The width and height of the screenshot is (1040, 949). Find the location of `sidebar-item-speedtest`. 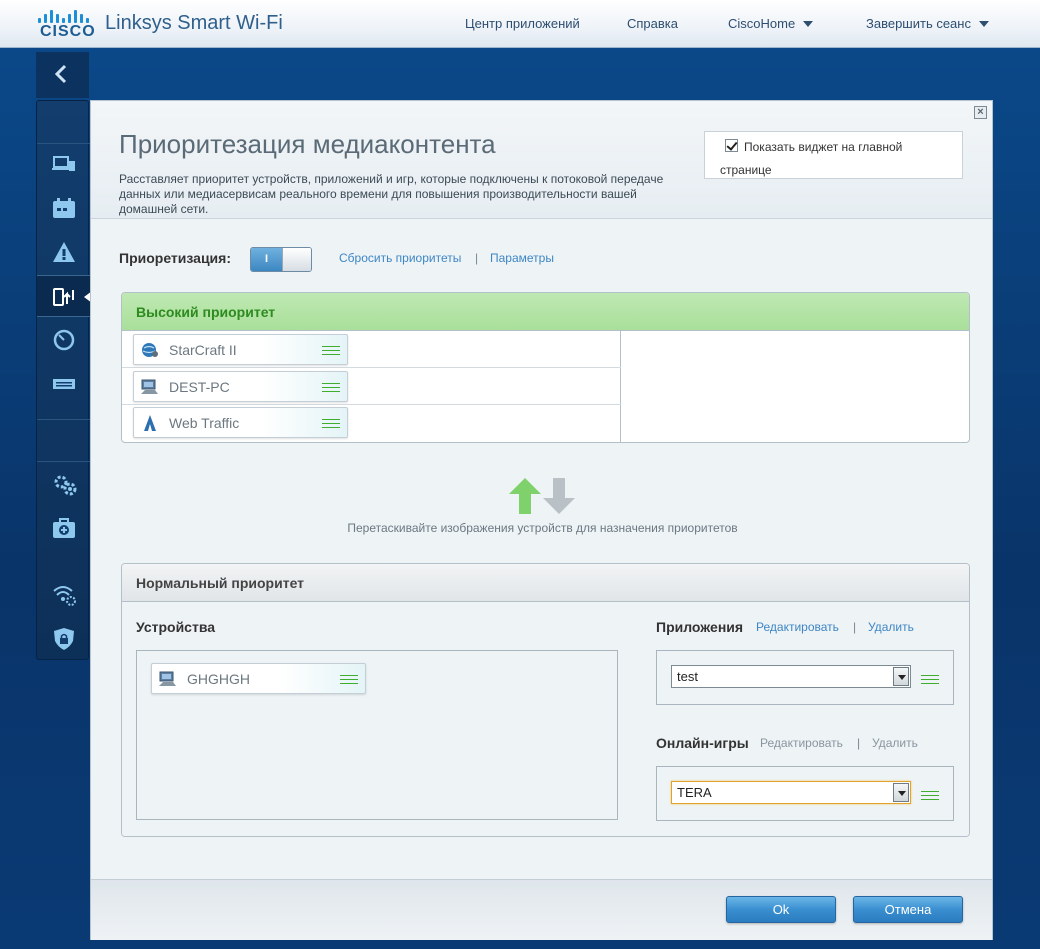

sidebar-item-speedtest is located at coordinates (63, 340).